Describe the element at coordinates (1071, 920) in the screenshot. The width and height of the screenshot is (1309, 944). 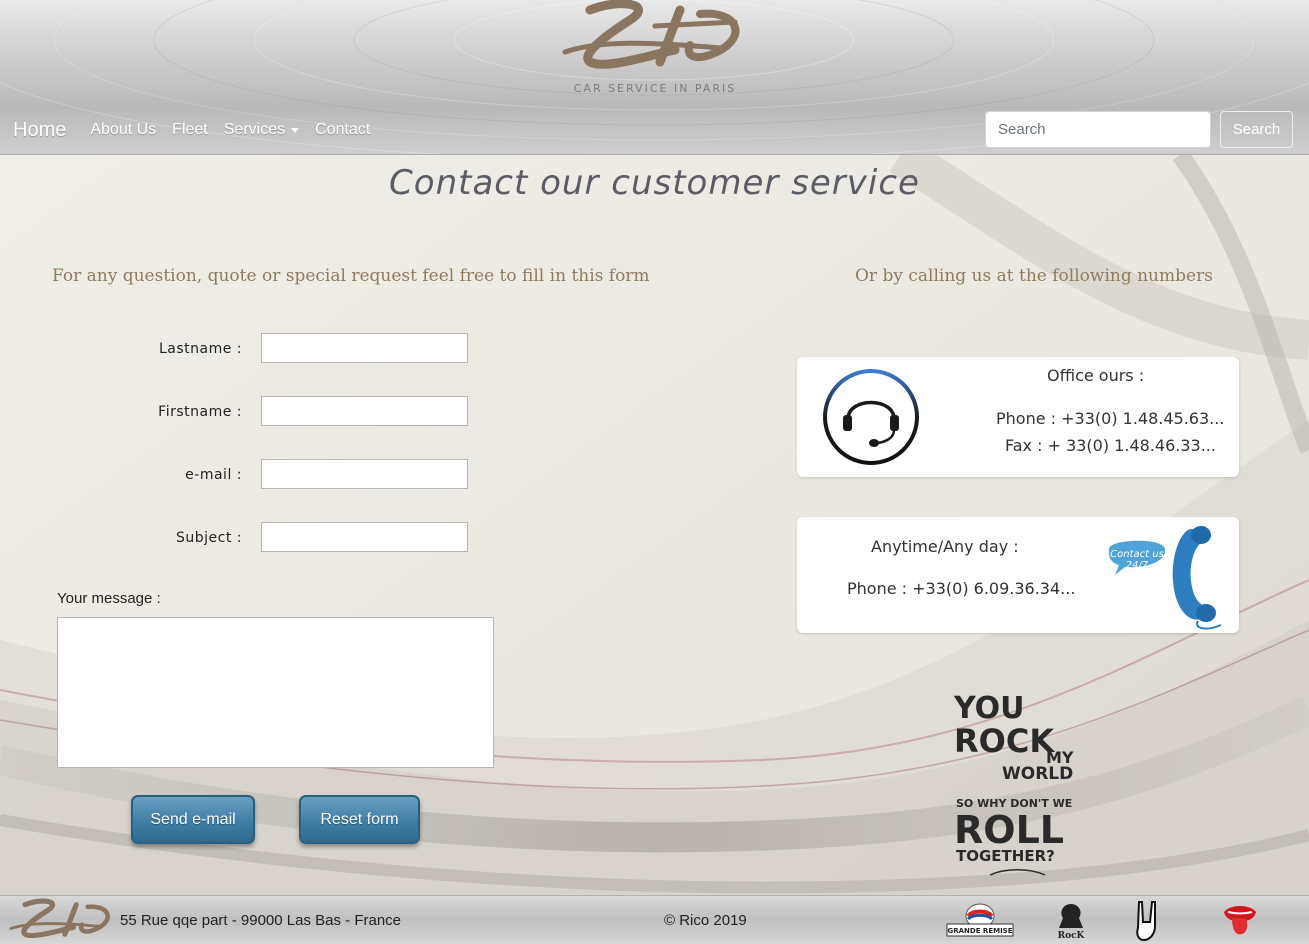
I see `rock-guitarist-icon: RocK` at that location.